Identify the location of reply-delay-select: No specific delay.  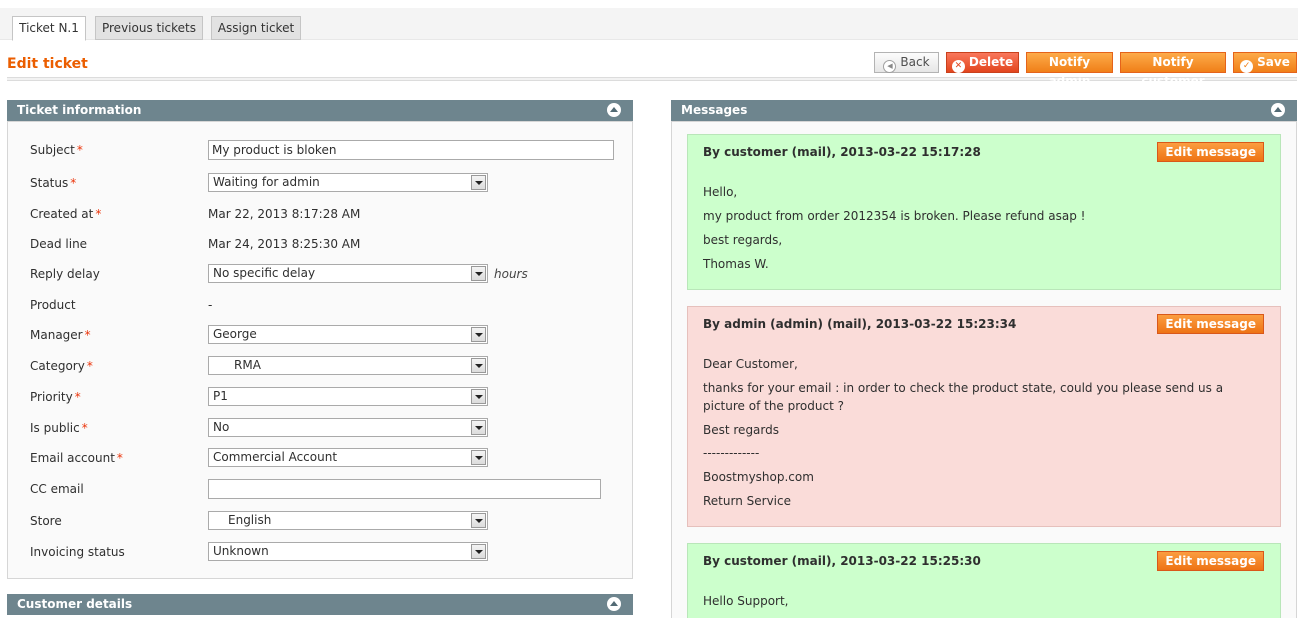
(348, 273).